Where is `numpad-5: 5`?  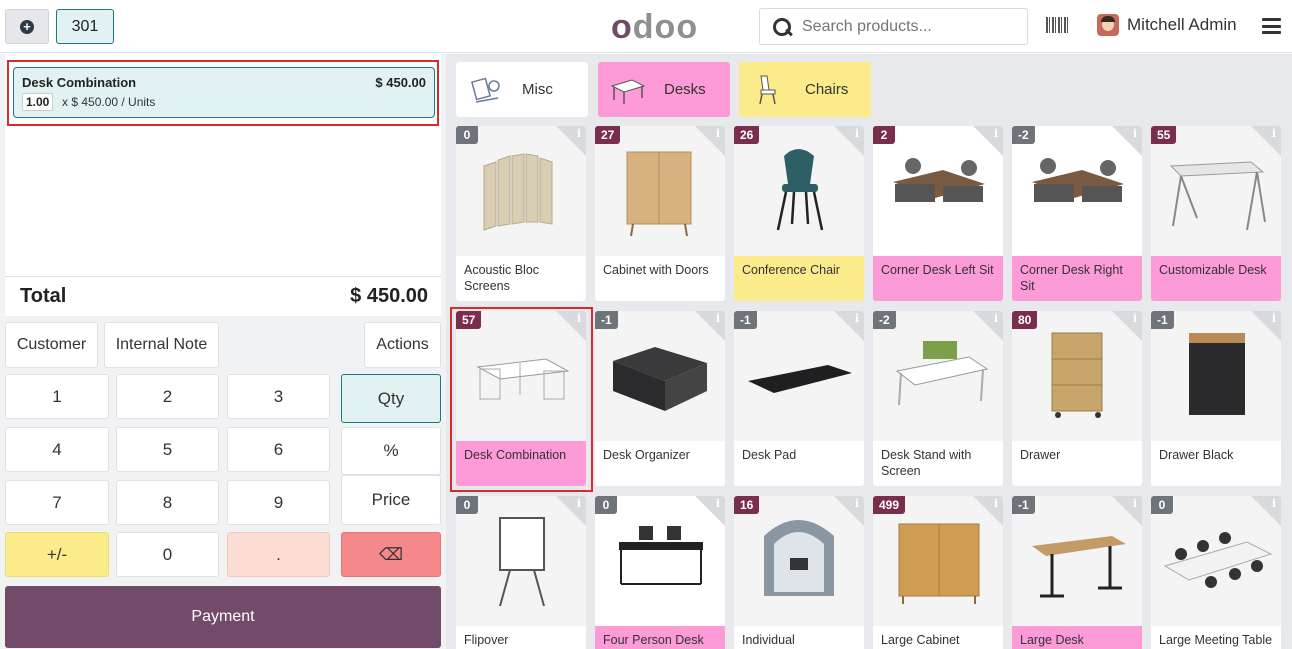
numpad-5: 5 is located at coordinates (167, 449).